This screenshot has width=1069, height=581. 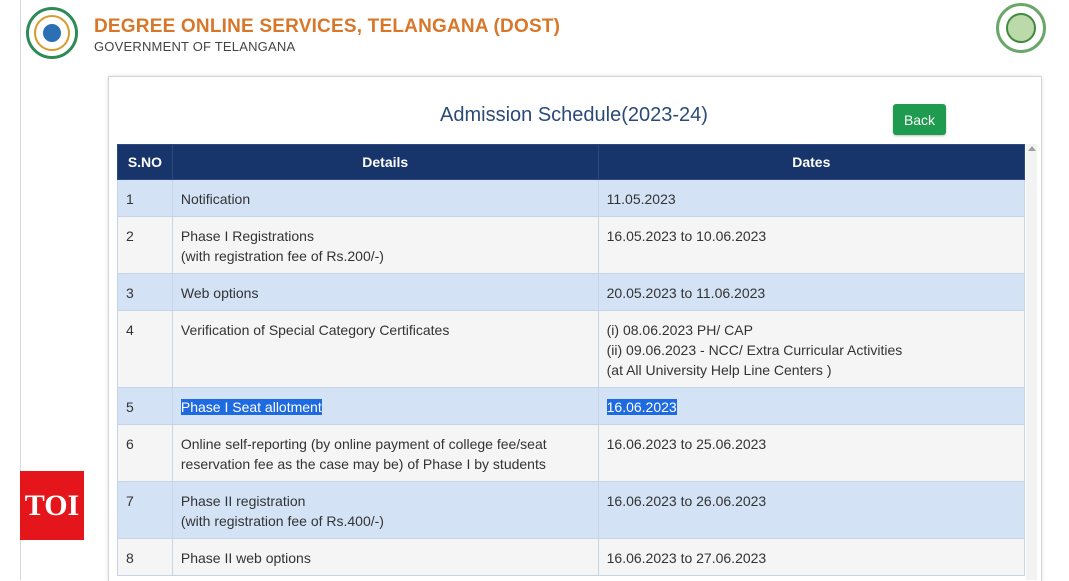 What do you see at coordinates (251, 407) in the screenshot?
I see `selected-text: Phase I Seat allotment` at bounding box center [251, 407].